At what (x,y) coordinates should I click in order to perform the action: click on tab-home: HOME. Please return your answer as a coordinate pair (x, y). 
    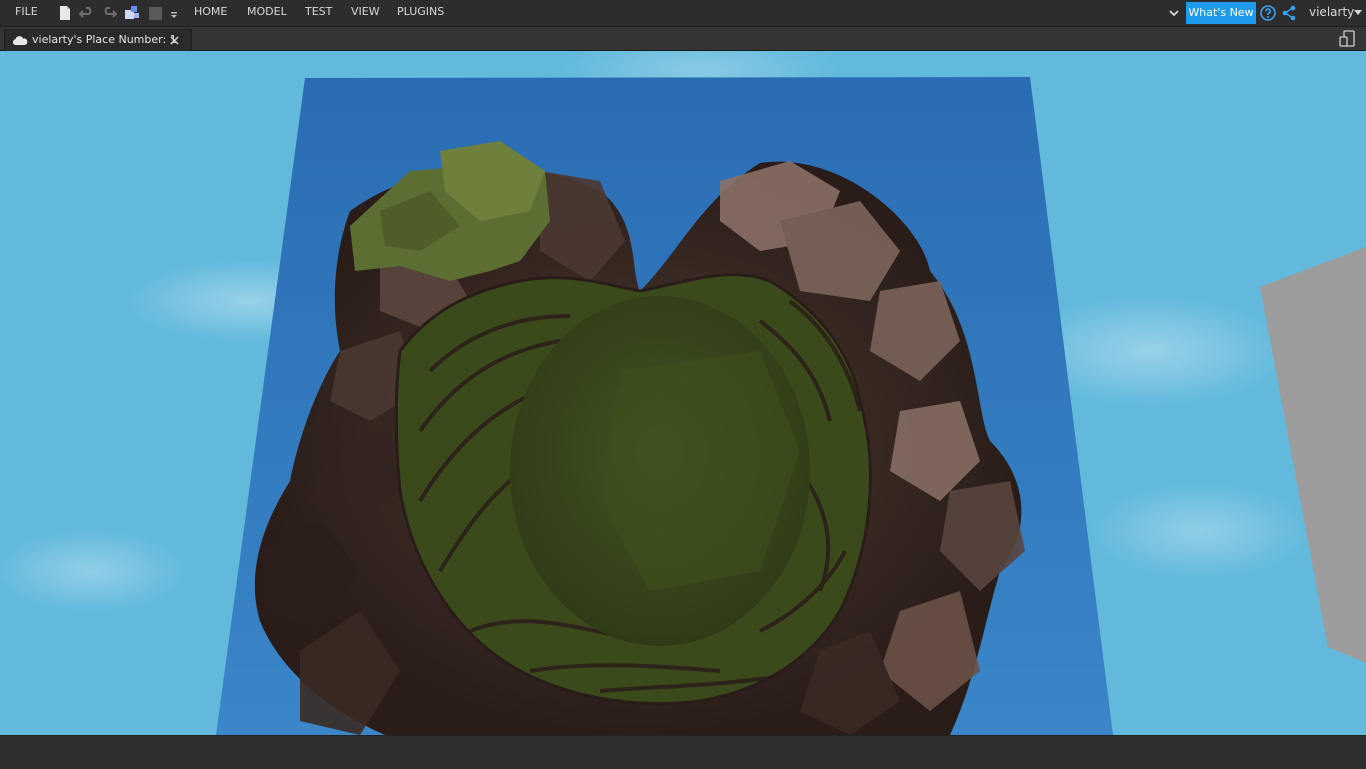
    Looking at the image, I should click on (210, 13).